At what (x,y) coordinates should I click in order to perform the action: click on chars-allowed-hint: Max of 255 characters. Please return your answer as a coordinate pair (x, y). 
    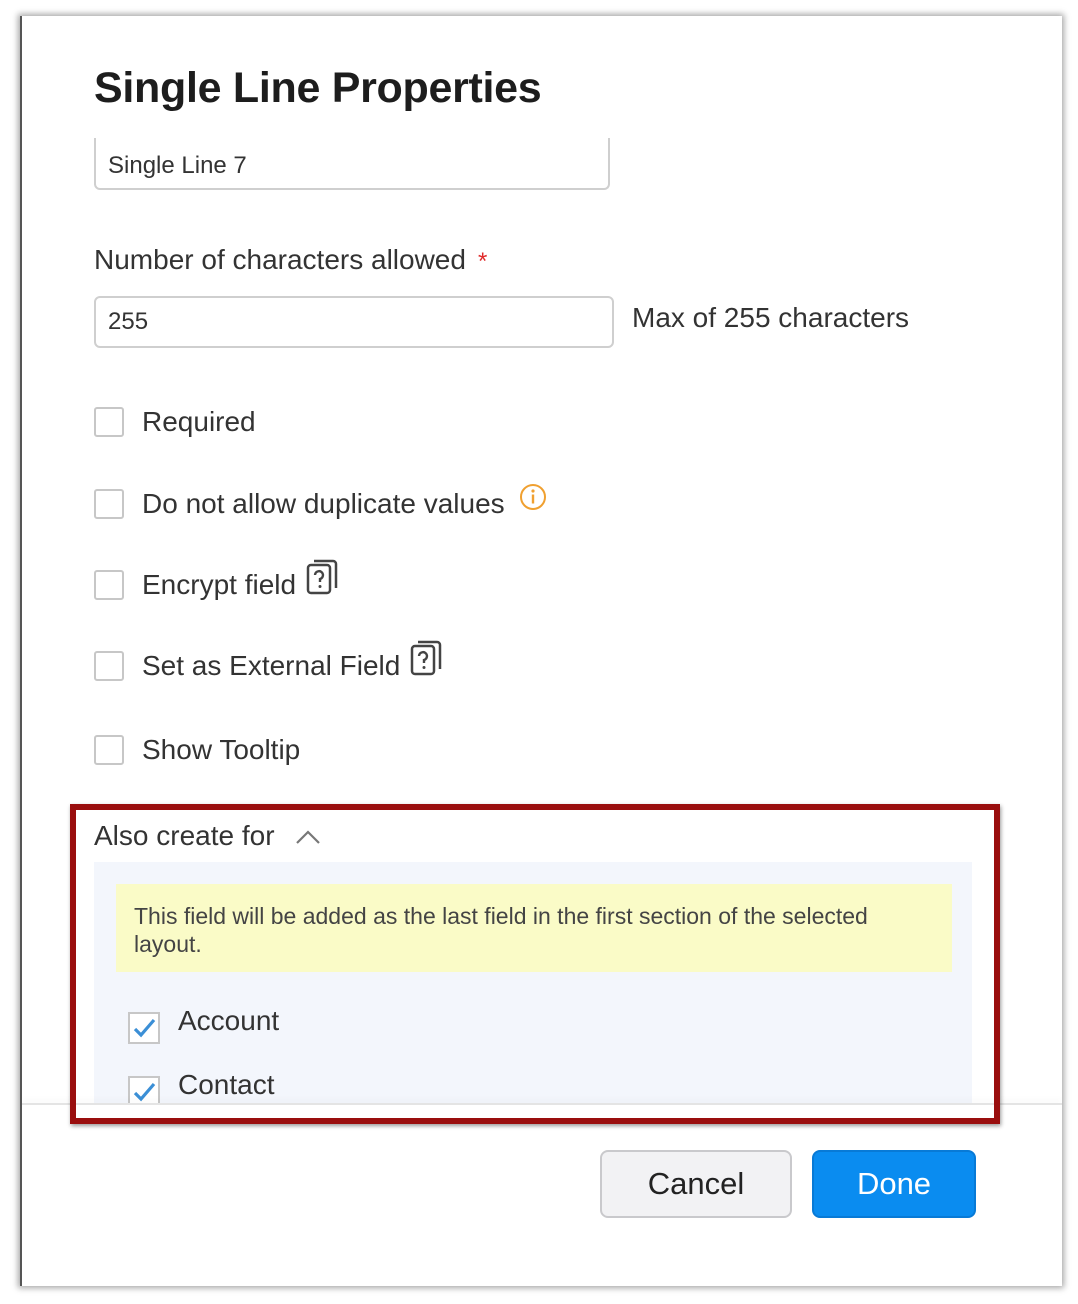
    Looking at the image, I should click on (771, 317).